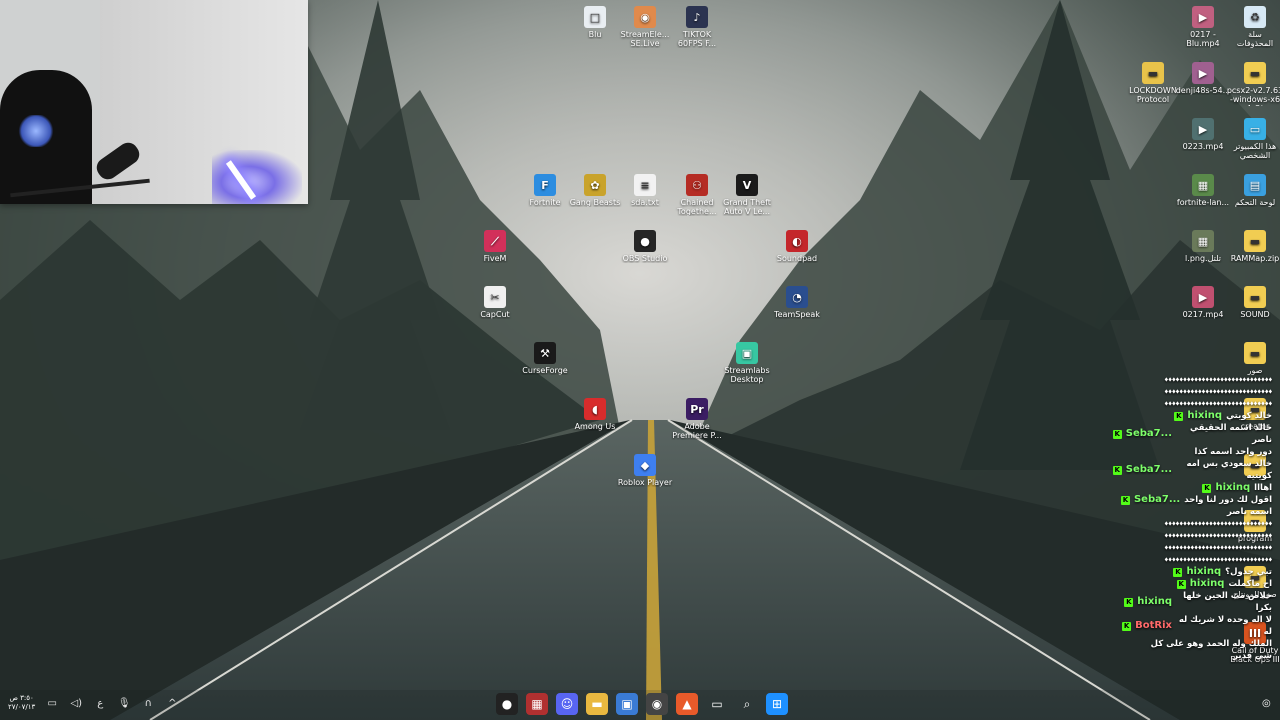  I want to click on chat-message: Khixinq اهااا, so click(1186, 488).